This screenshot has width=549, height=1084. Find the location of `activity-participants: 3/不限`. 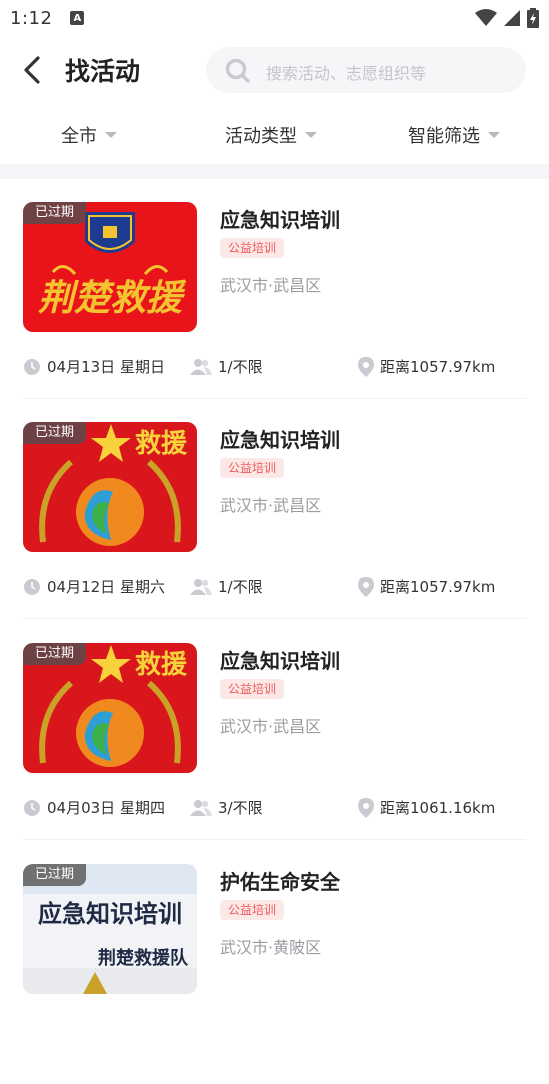

activity-participants: 3/不限 is located at coordinates (226, 807).